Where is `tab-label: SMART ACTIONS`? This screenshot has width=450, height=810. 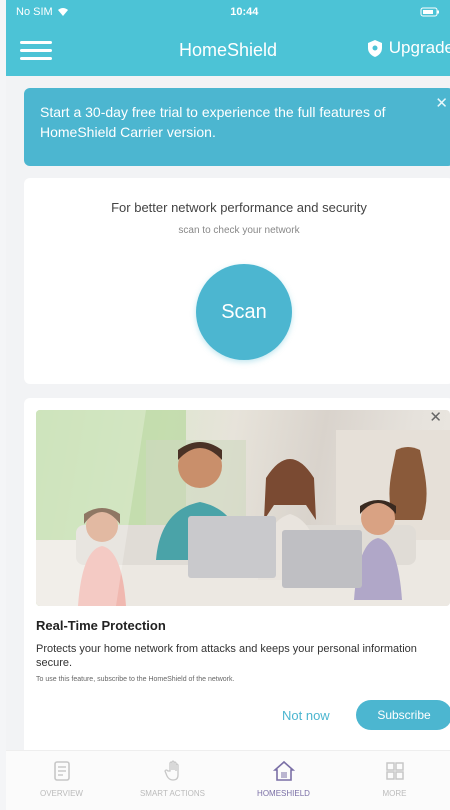 tab-label: SMART ACTIONS is located at coordinates (172, 793).